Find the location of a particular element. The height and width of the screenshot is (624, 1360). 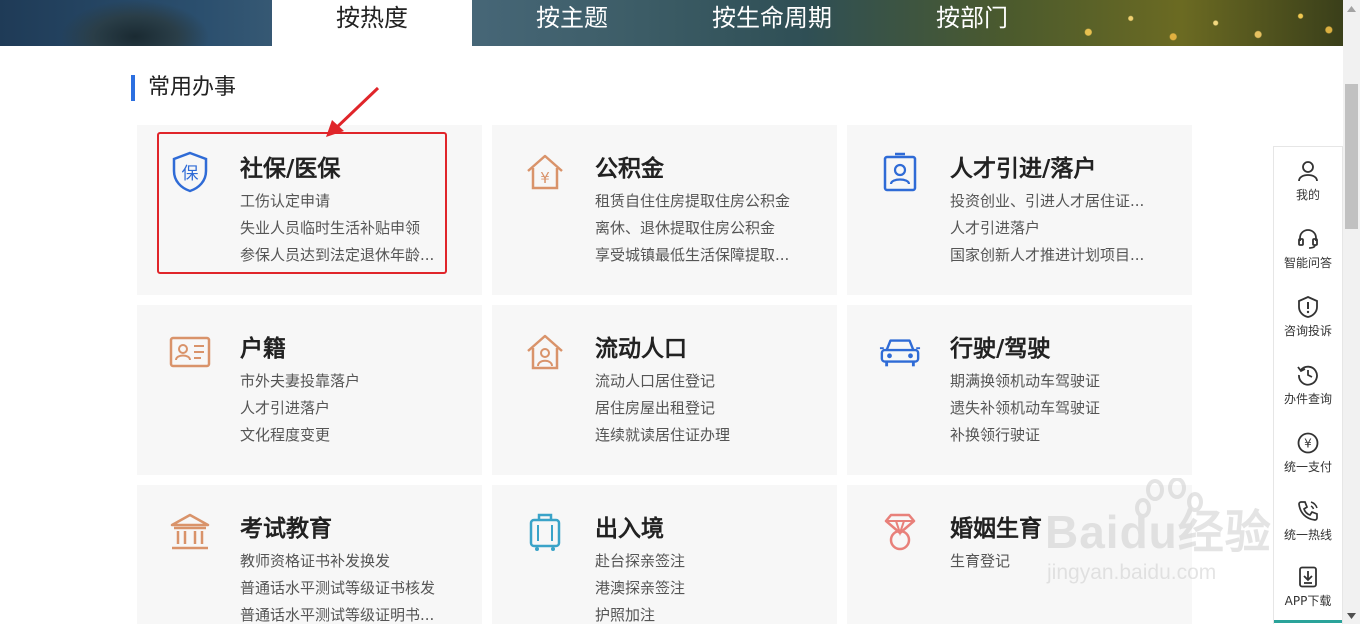

float-hotline: 统一热线 is located at coordinates (1308, 521).